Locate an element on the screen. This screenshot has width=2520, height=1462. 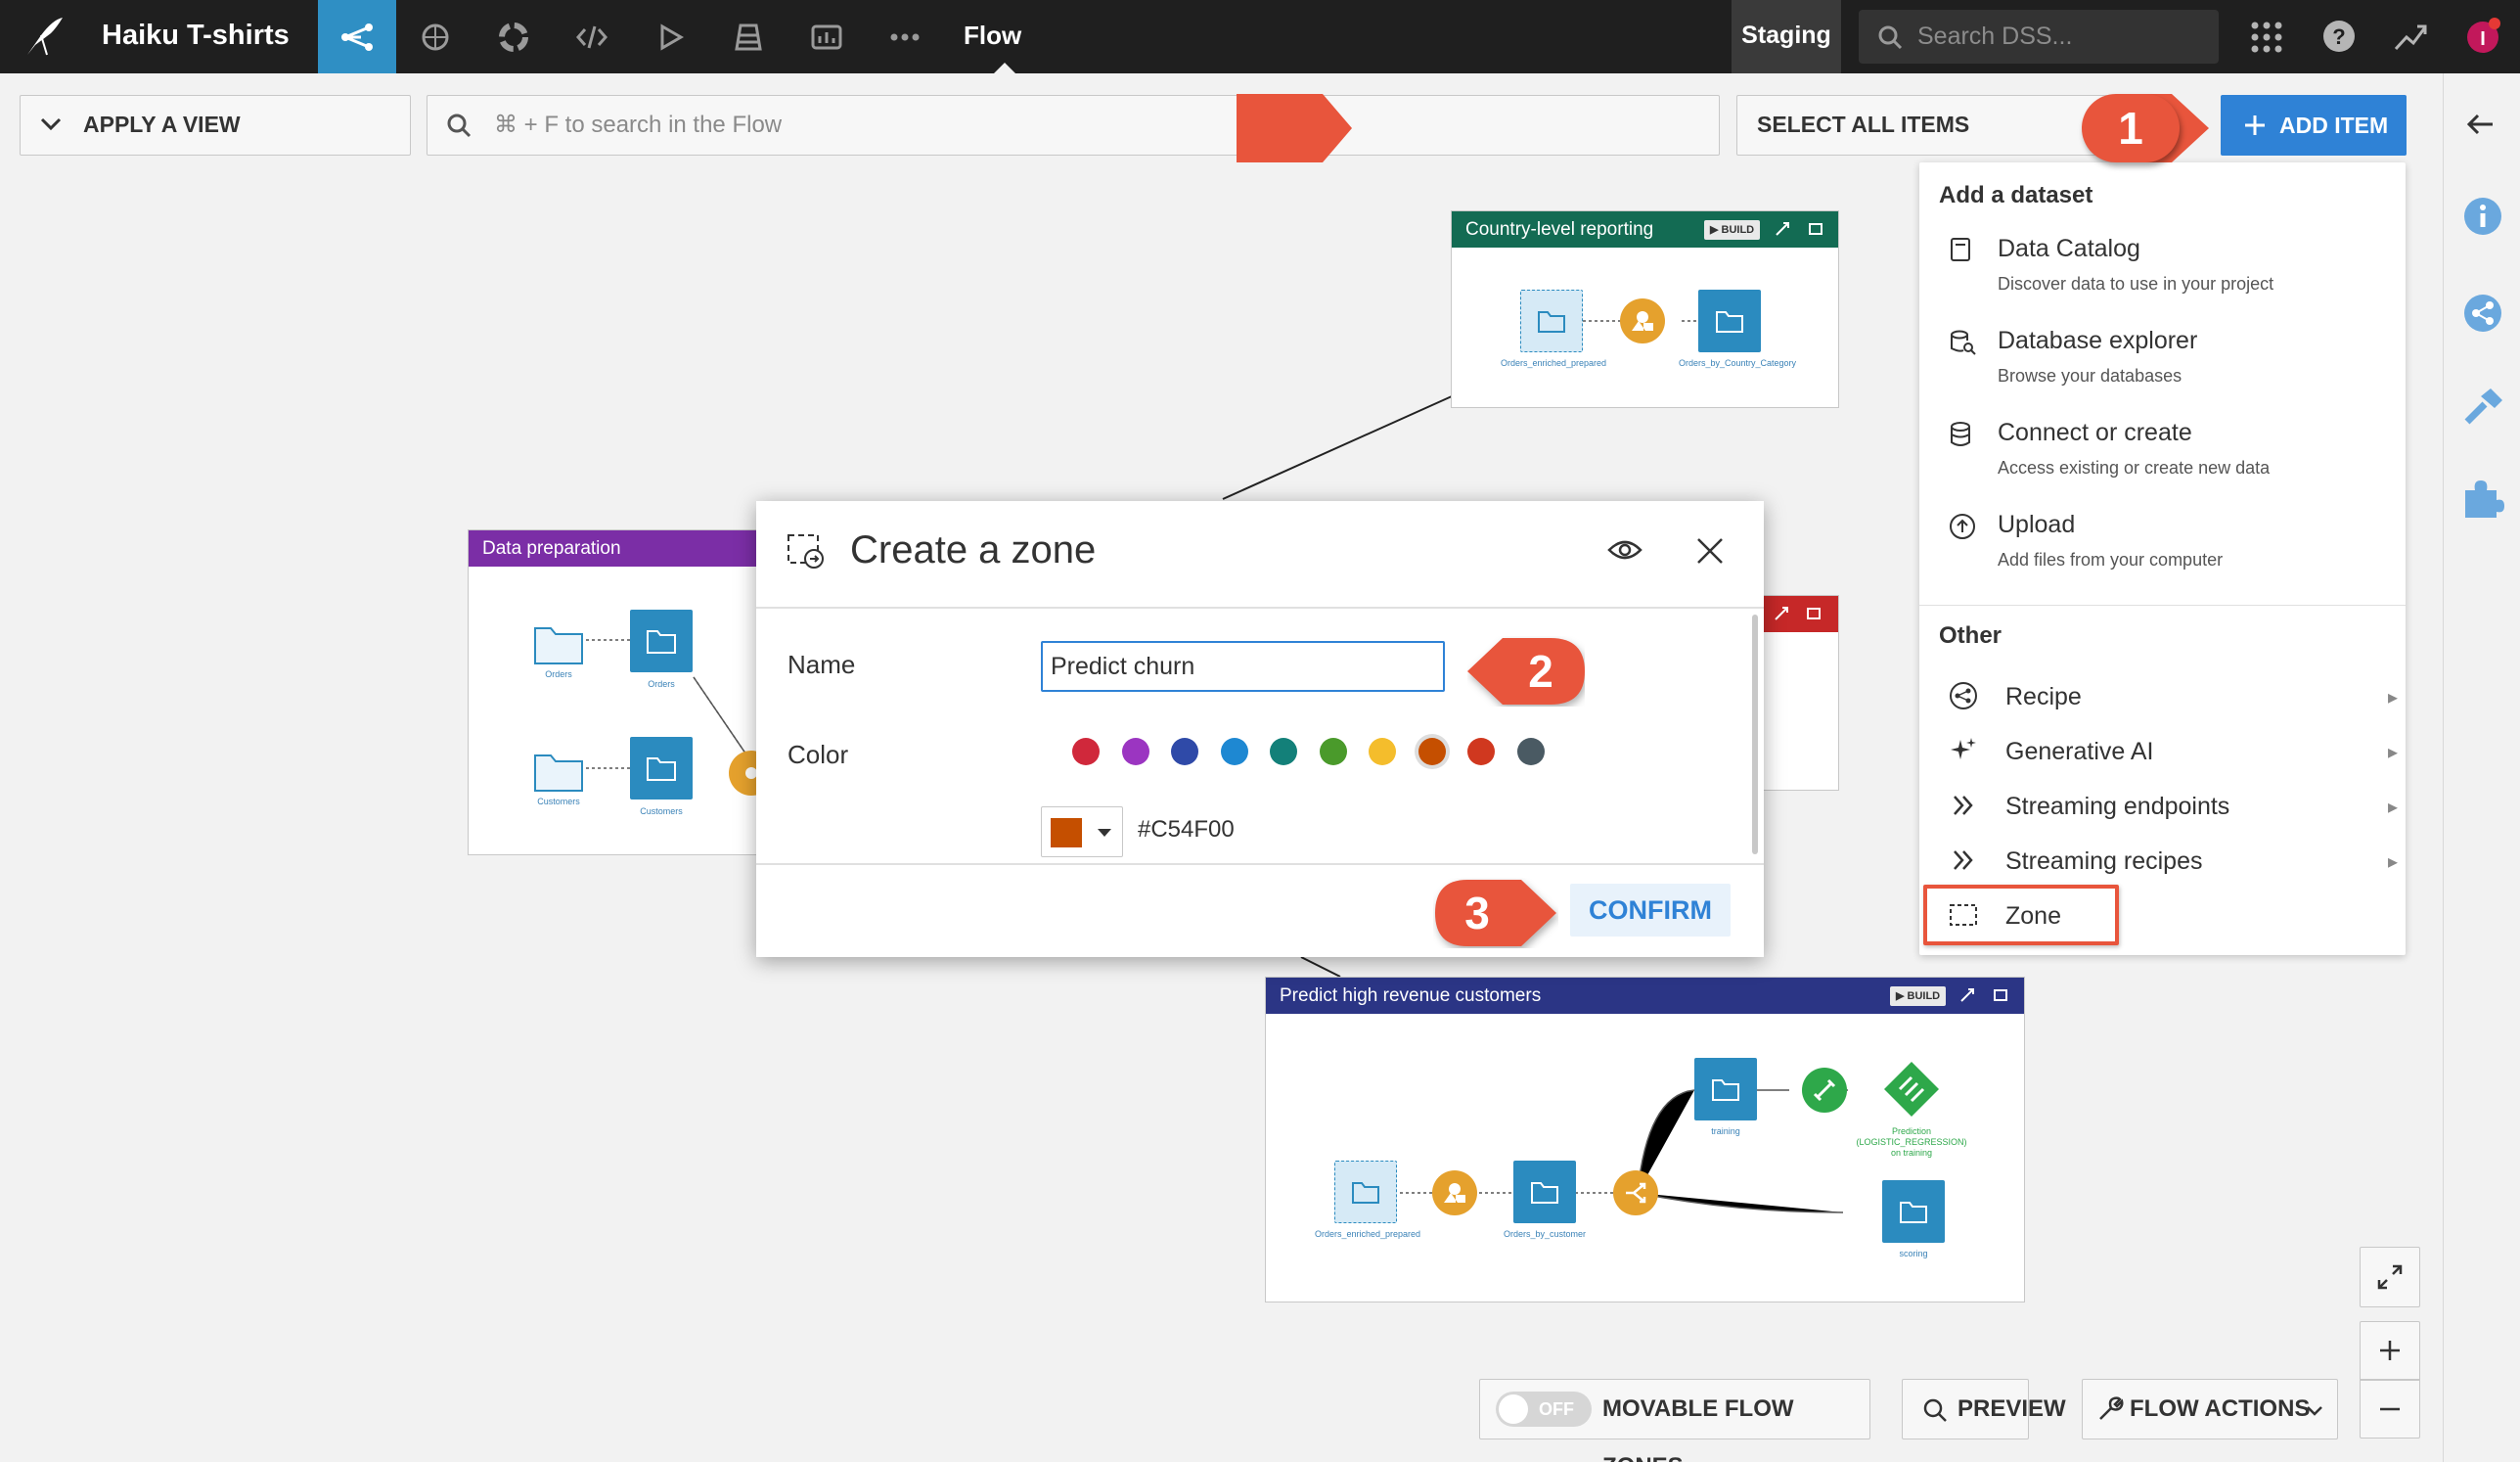
split-recipe-icon is located at coordinates (1635, 1192).